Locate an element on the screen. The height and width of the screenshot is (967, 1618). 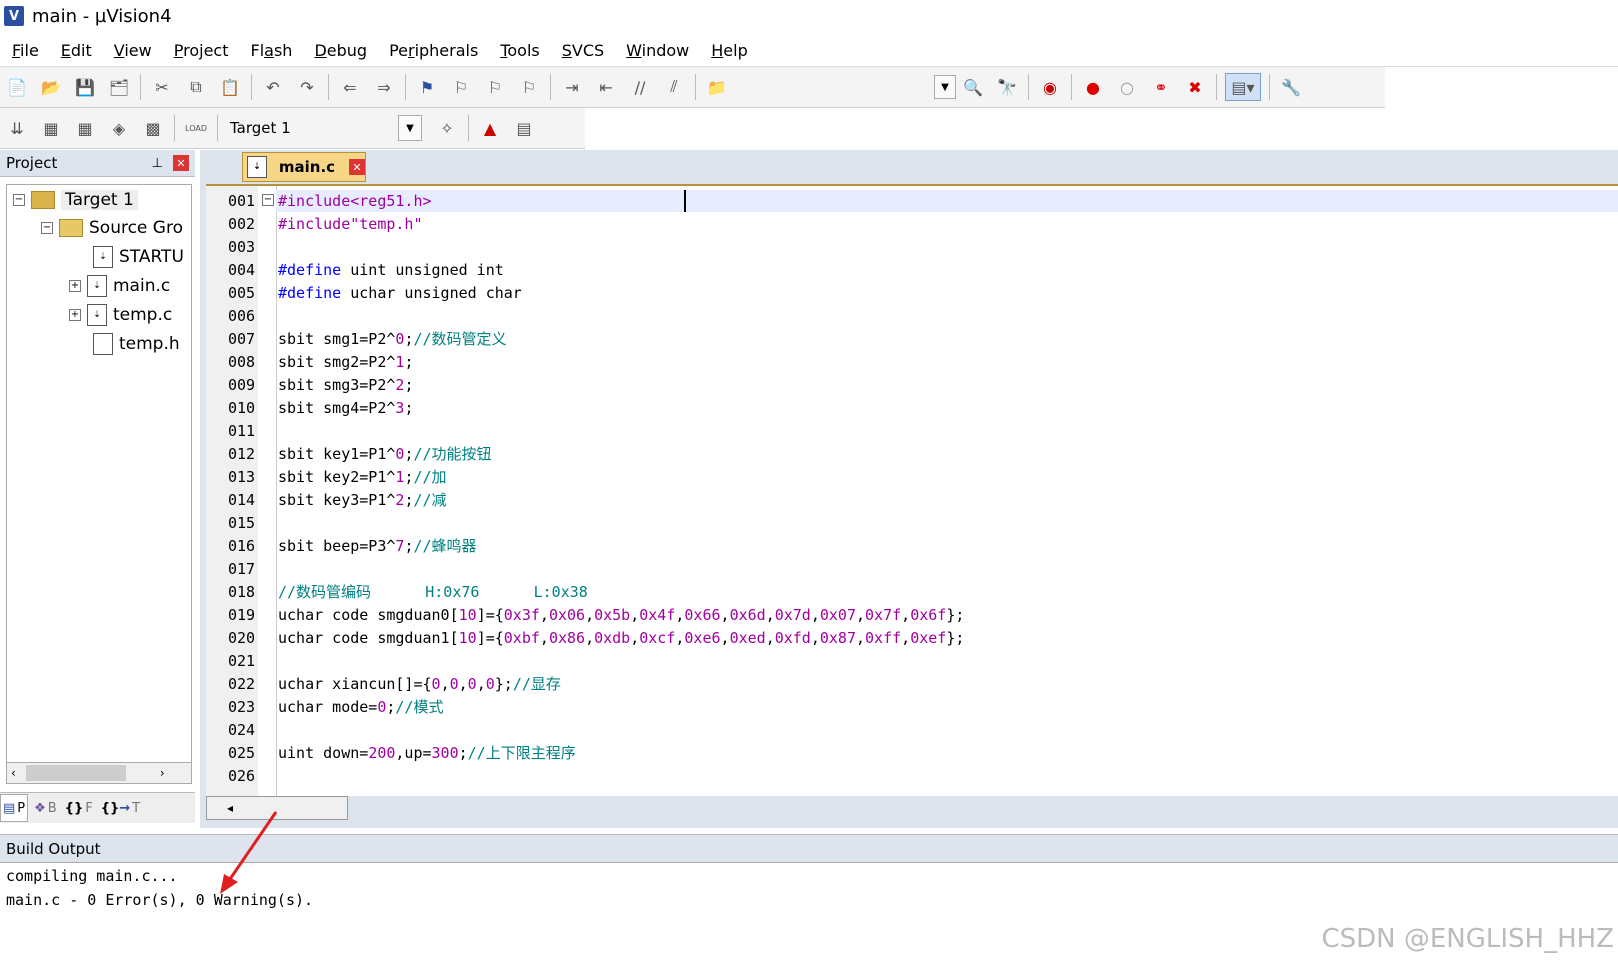
pin-icon: ⊥ is located at coordinates (157, 163).